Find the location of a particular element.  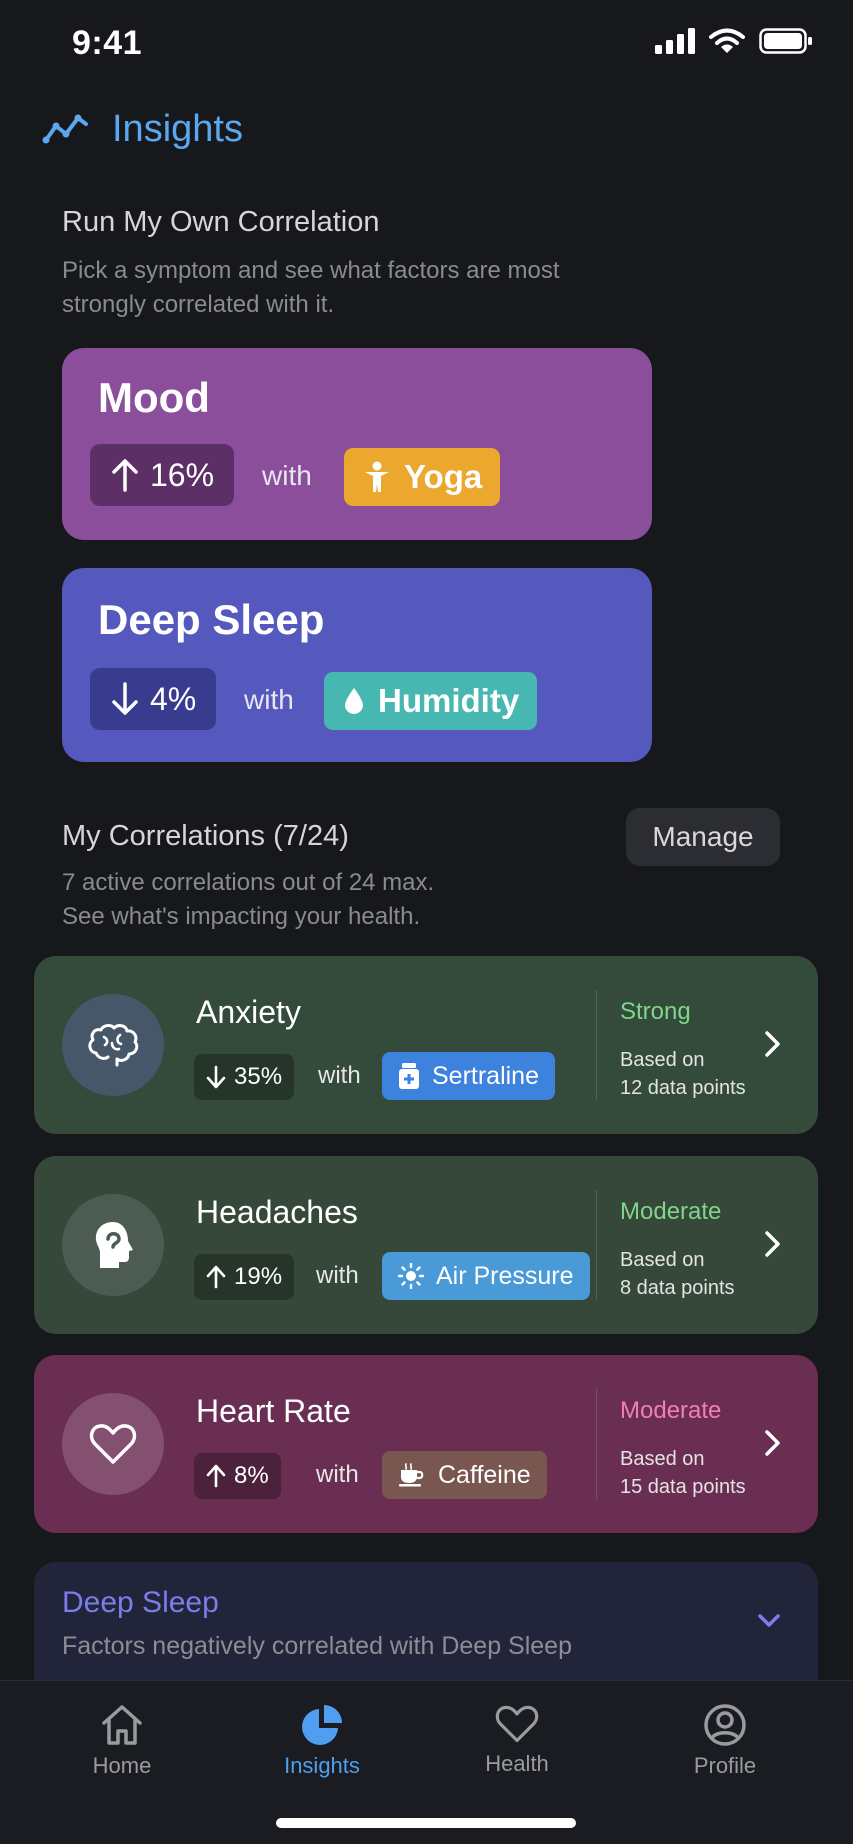

status-time: 9:41 is located at coordinates (107, 43).